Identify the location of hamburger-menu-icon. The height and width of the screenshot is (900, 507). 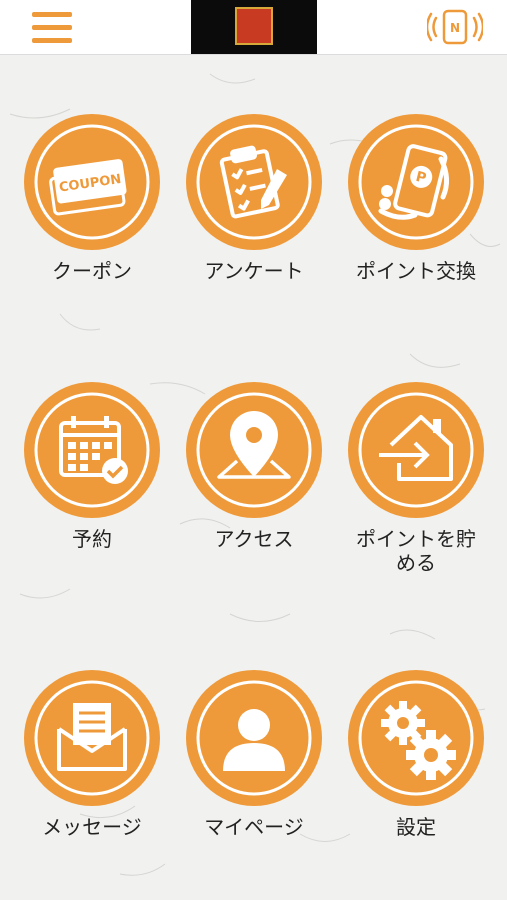
(52, 28).